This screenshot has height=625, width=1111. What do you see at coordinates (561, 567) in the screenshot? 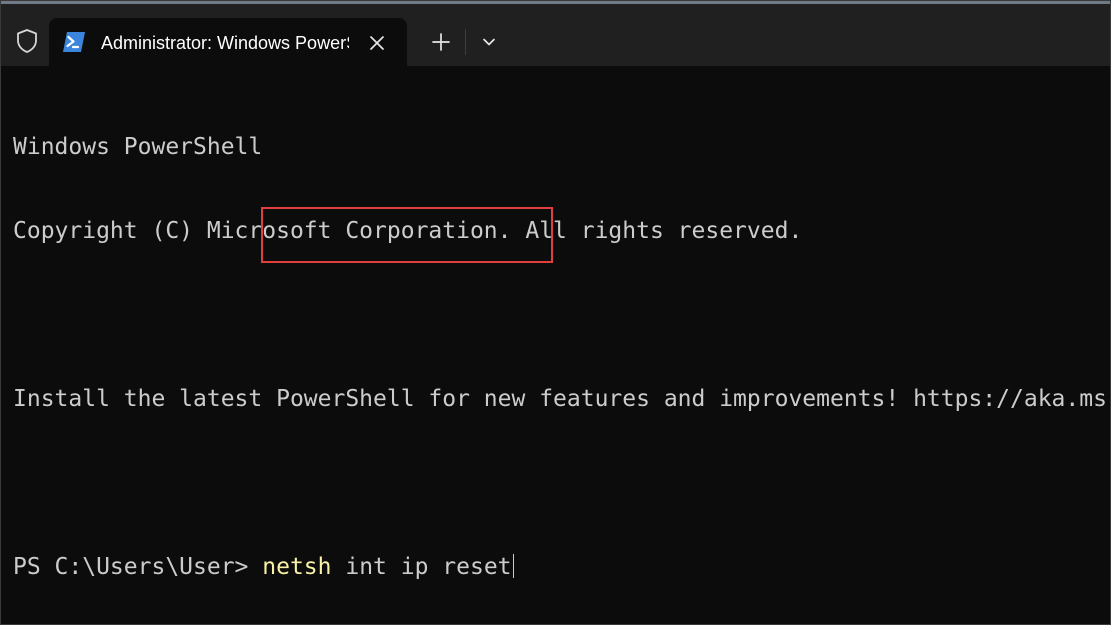
I see `command-line: PS C:\Users\User> netsh int ip reset` at bounding box center [561, 567].